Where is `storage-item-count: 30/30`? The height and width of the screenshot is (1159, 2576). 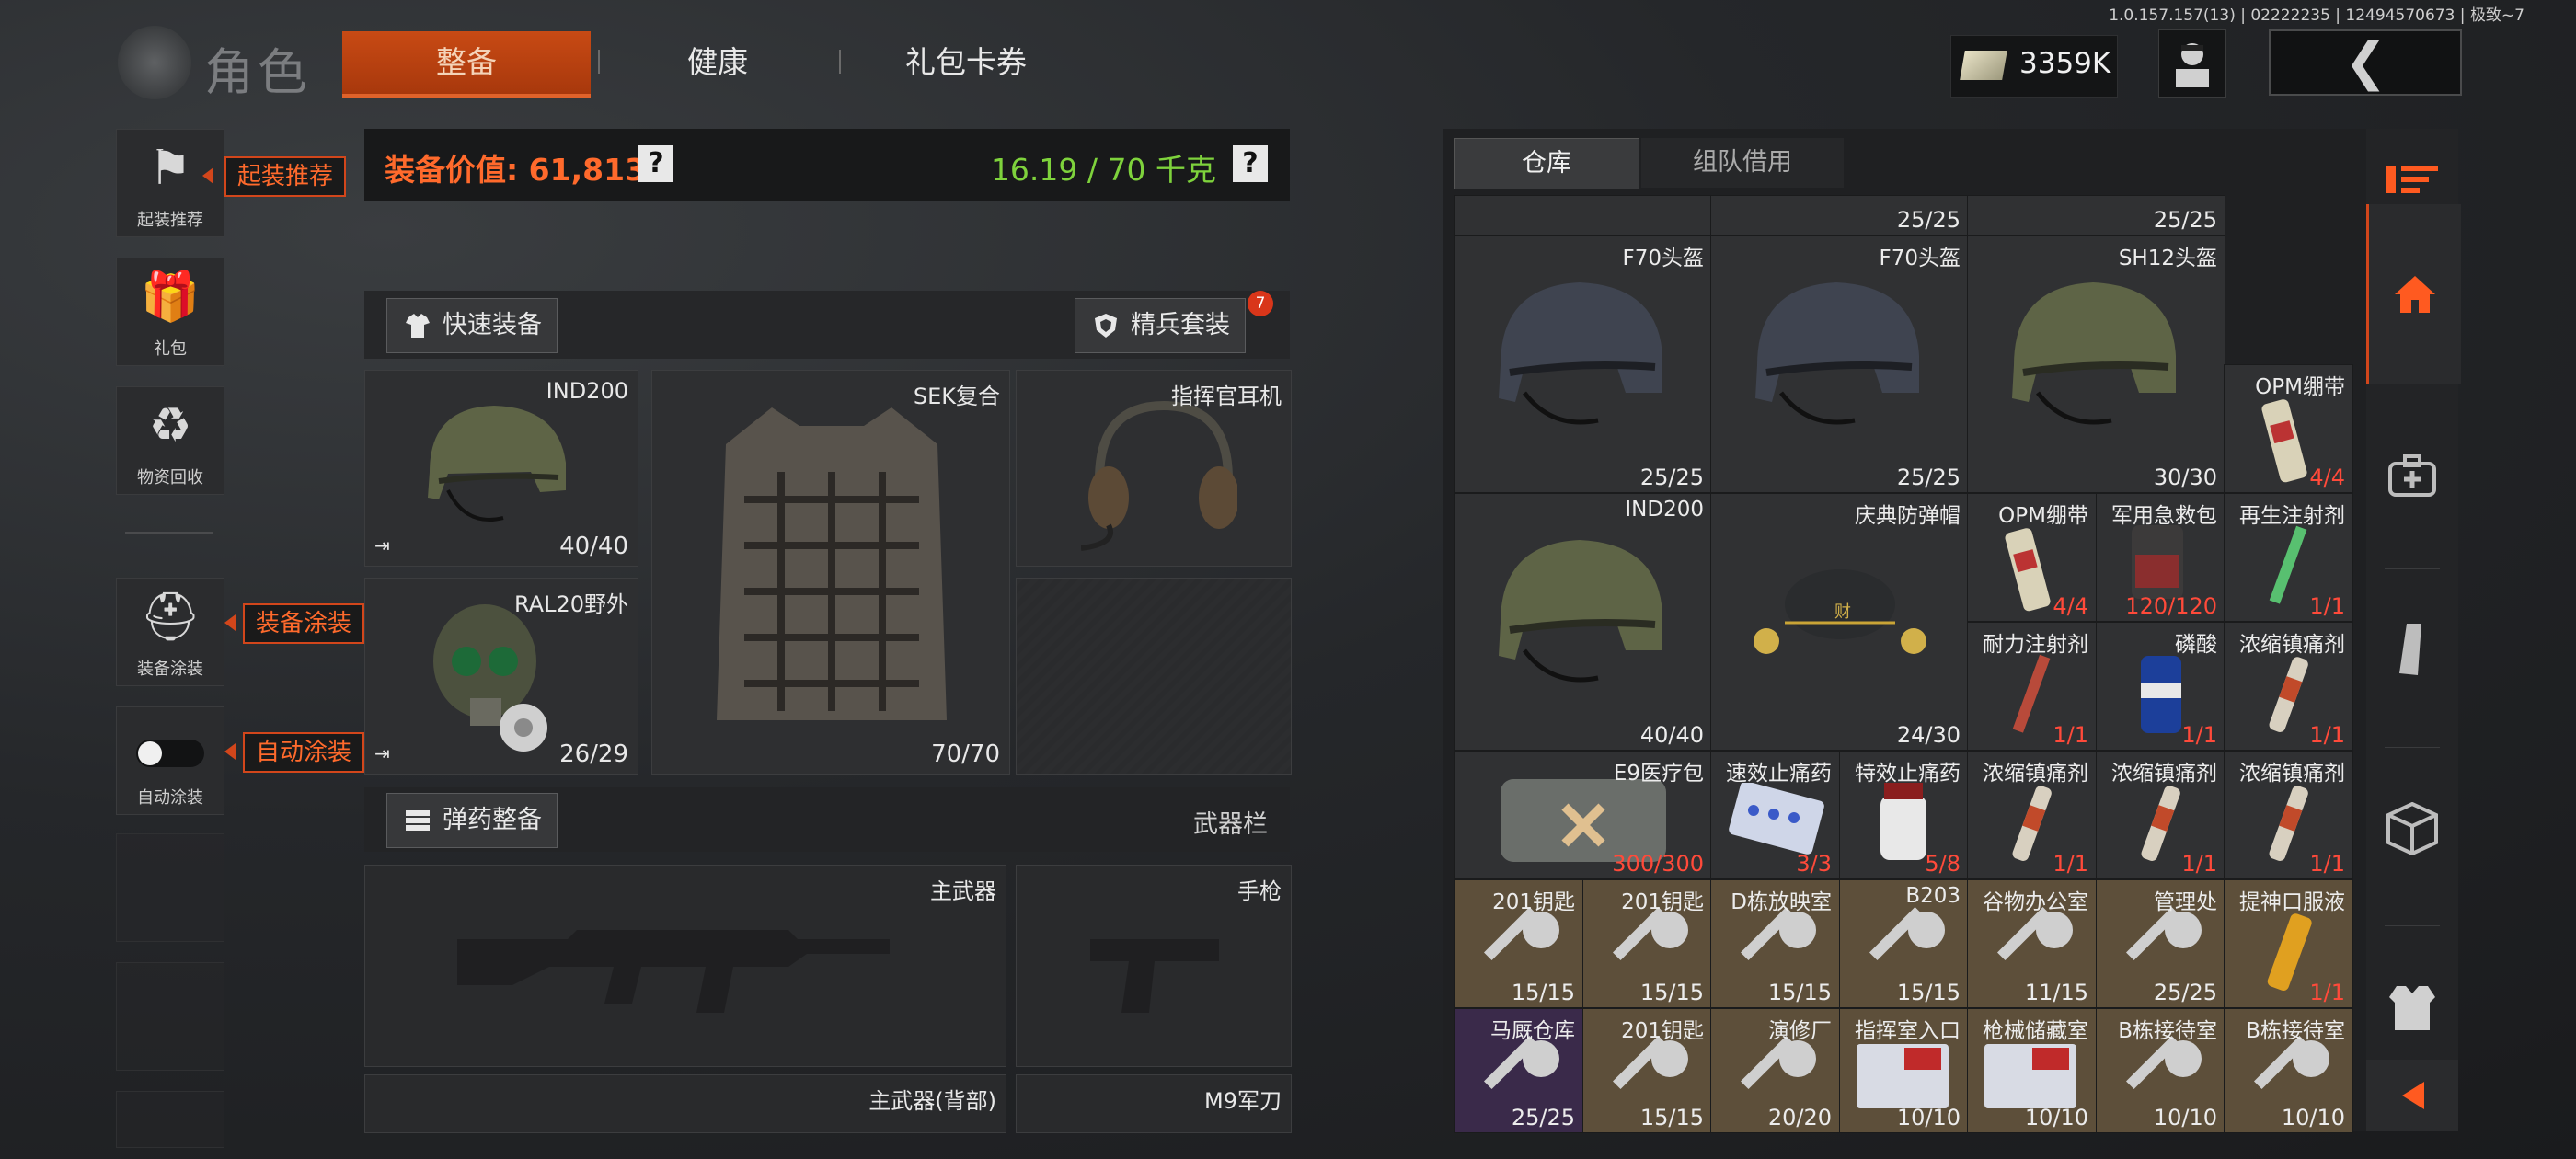
storage-item-count: 30/30 is located at coordinates (2185, 477).